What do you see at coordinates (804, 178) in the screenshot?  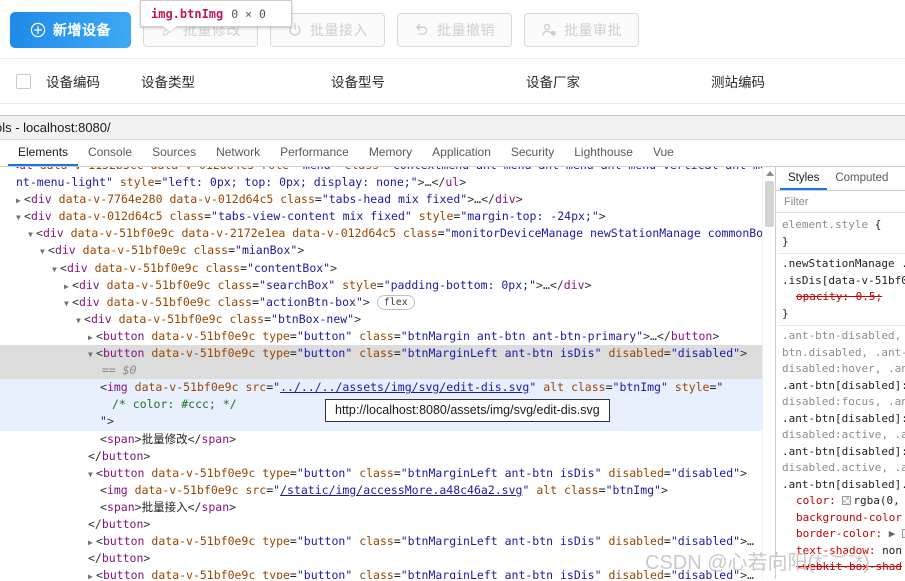 I see `styles-tab-styles: Styles` at bounding box center [804, 178].